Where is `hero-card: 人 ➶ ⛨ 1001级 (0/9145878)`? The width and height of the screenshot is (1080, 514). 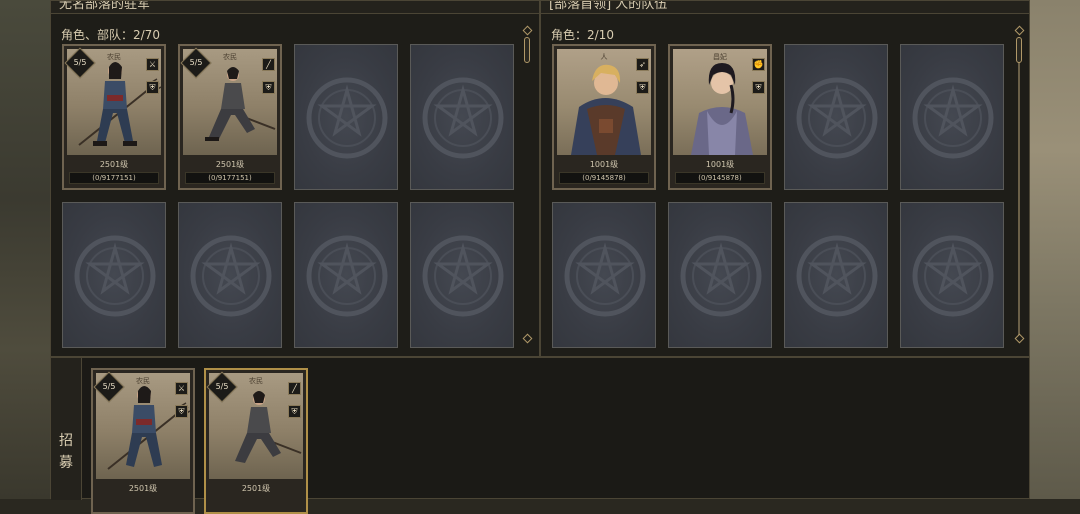 hero-card: 人 ➶ ⛨ 1001级 (0/9145878) is located at coordinates (604, 117).